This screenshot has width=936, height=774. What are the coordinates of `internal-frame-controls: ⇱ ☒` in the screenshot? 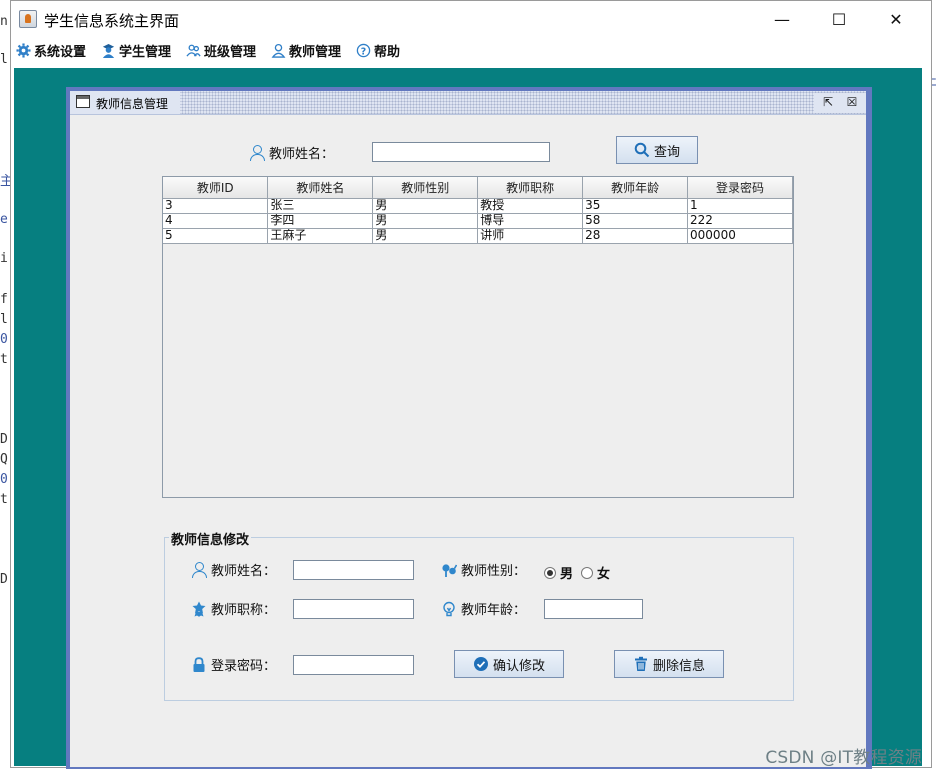 It's located at (840, 103).